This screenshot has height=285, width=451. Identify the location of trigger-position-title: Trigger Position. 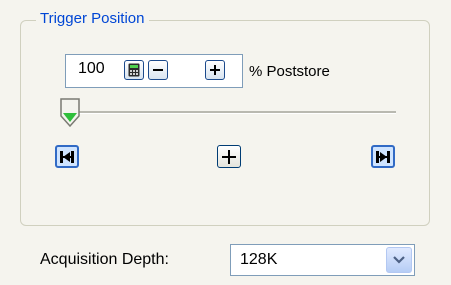
(92, 19).